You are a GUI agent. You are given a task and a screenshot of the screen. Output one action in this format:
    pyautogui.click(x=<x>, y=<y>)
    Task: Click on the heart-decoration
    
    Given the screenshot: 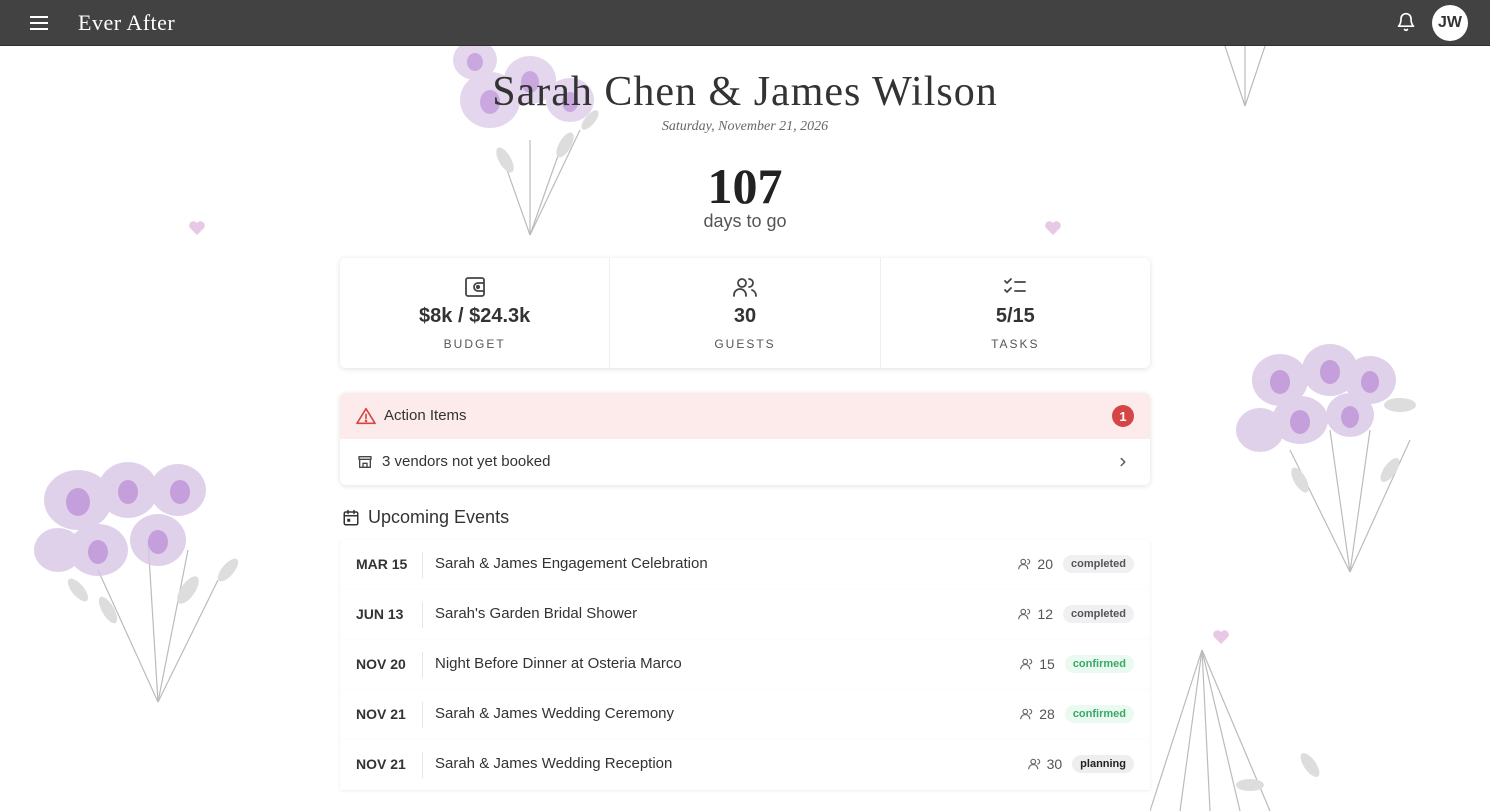 What is the action you would take?
    pyautogui.click(x=1221, y=637)
    